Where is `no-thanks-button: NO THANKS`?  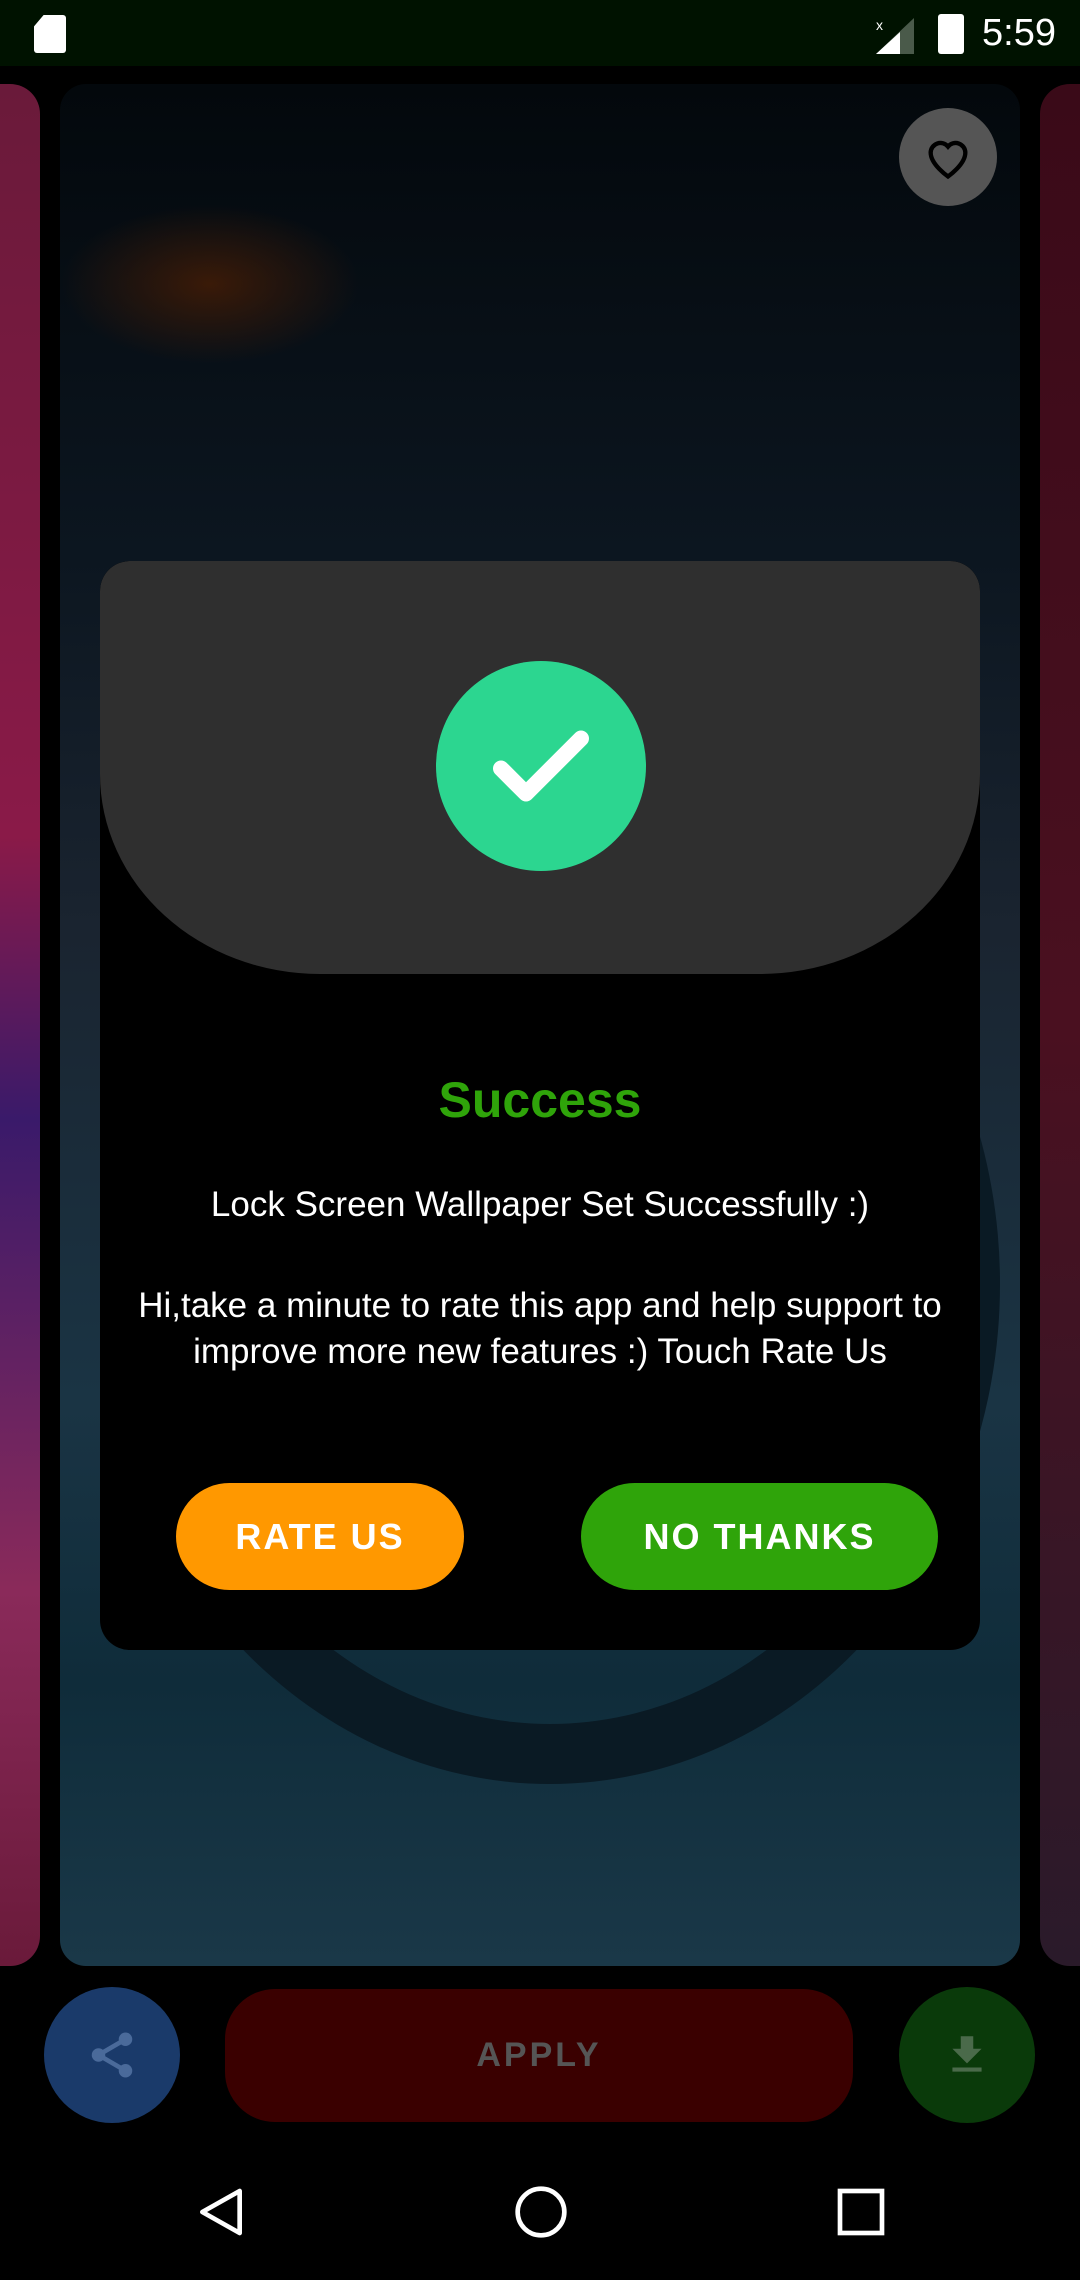
no-thanks-button: NO THANKS is located at coordinates (759, 1536).